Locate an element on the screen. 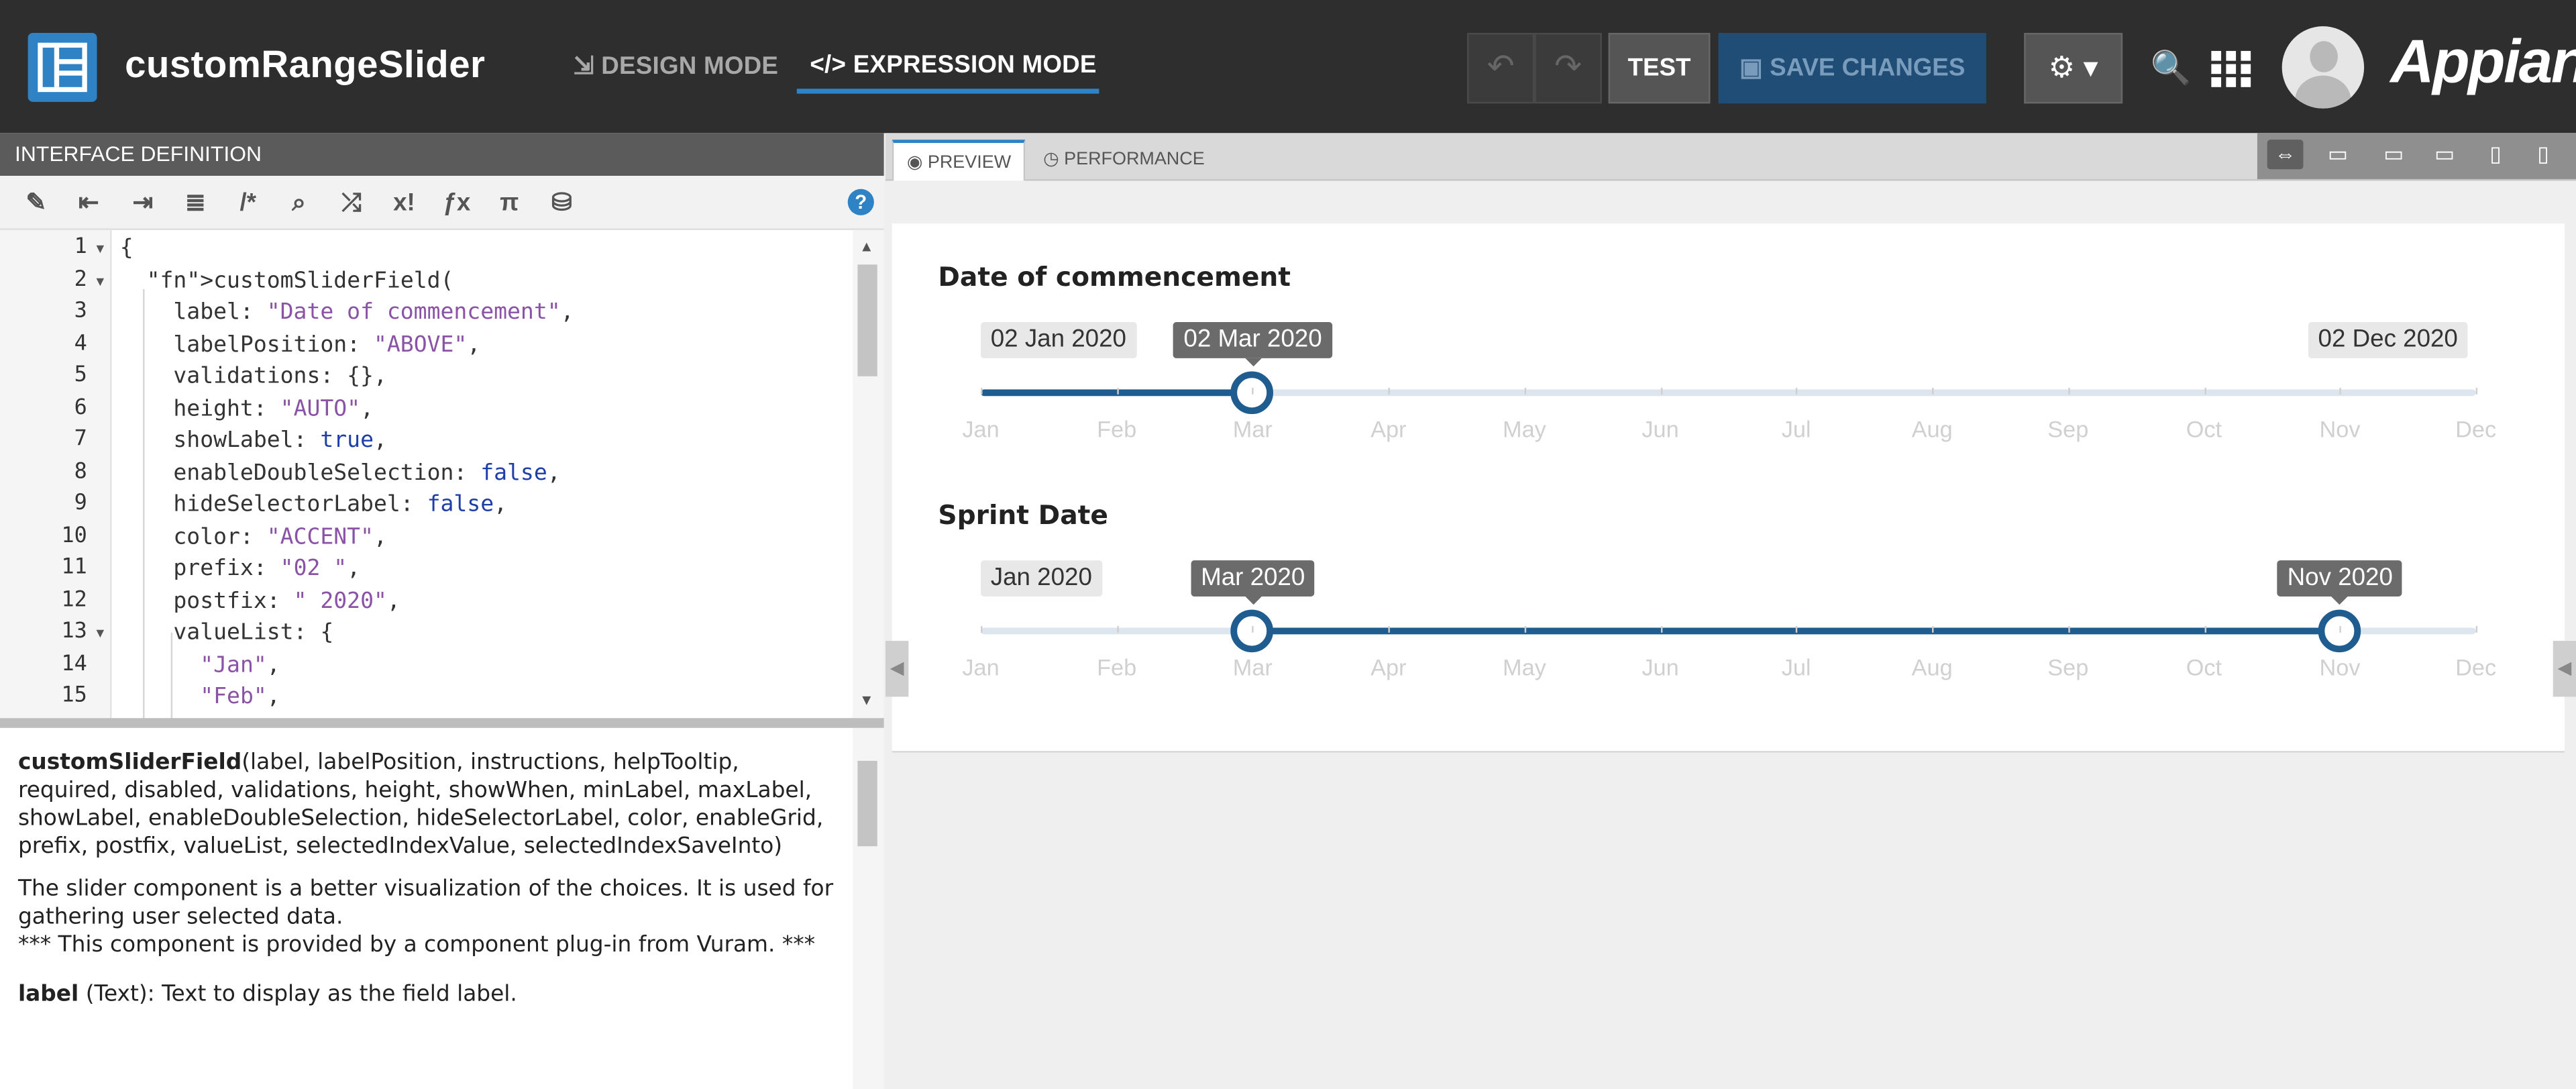  slider1-month-label: Jun is located at coordinates (1660, 429).